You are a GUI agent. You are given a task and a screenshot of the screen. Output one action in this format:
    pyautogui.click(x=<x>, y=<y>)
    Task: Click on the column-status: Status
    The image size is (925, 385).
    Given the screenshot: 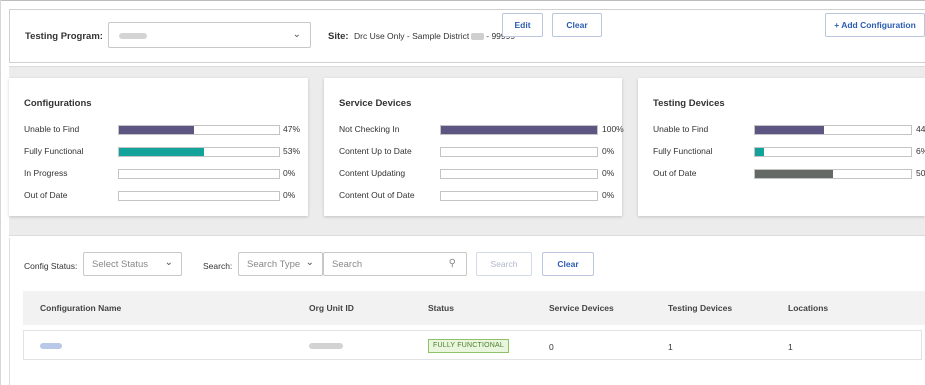 What is the action you would take?
    pyautogui.click(x=441, y=308)
    